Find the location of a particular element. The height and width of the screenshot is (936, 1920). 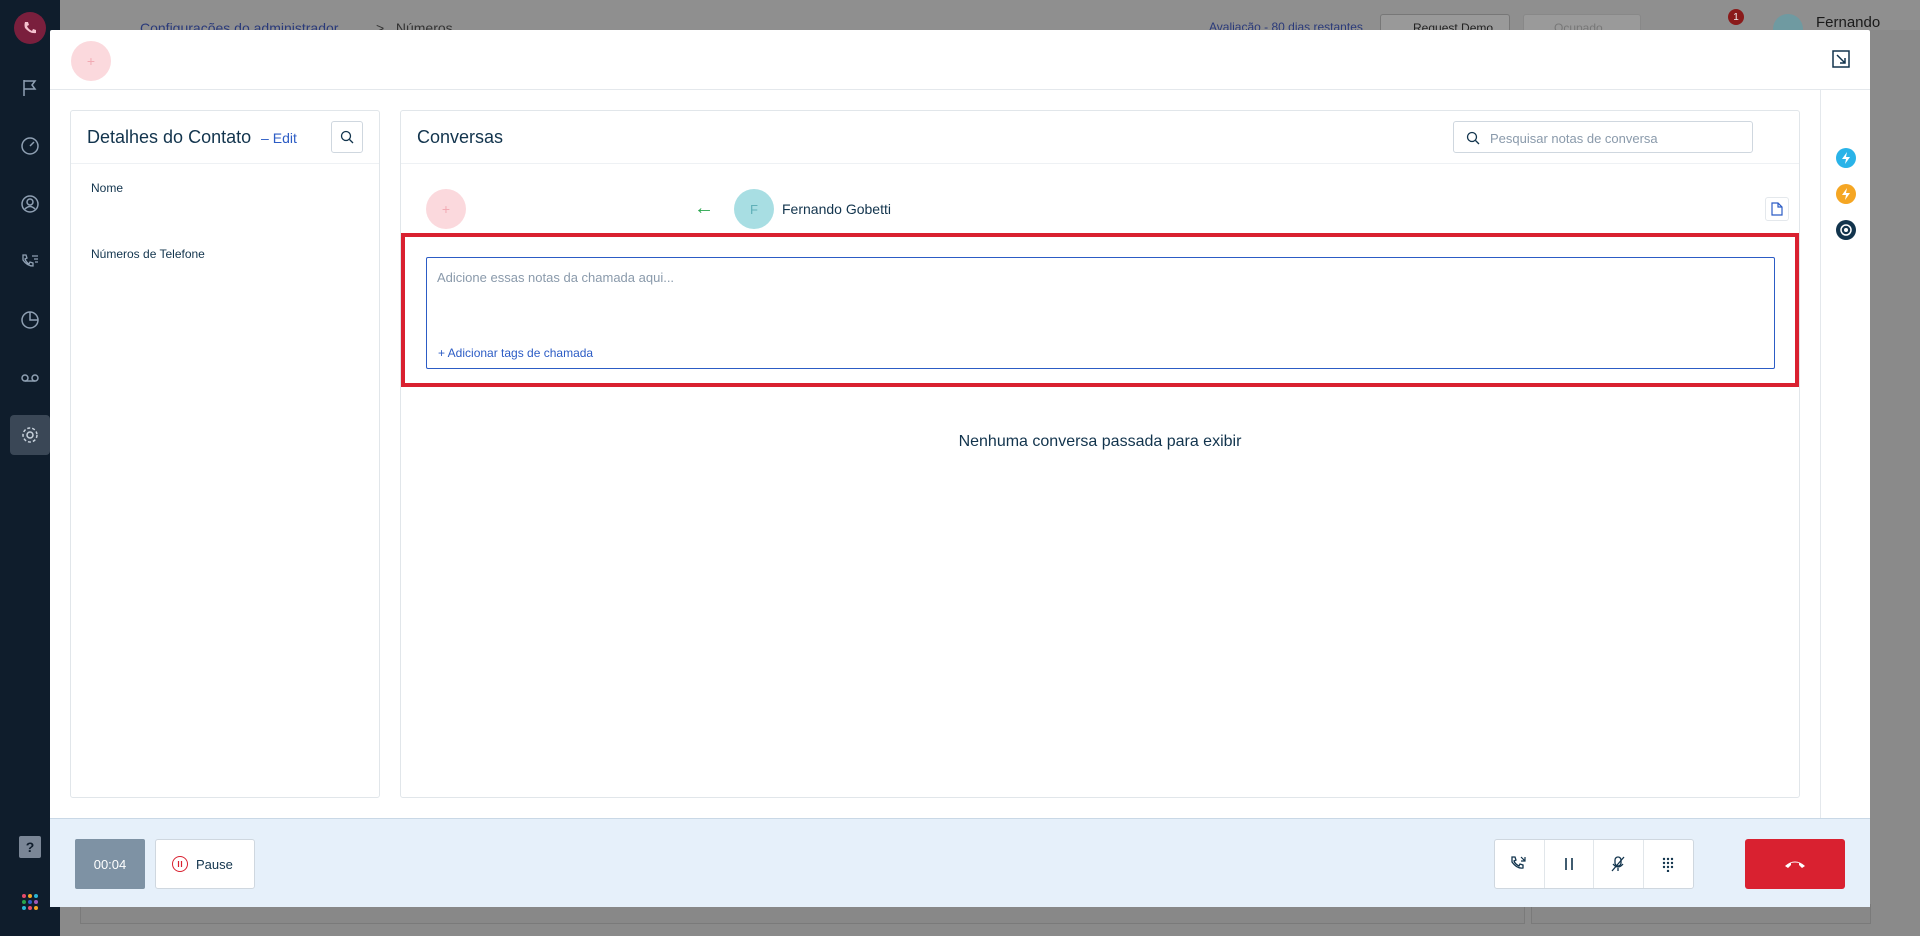

hold-button is located at coordinates (1569, 864).